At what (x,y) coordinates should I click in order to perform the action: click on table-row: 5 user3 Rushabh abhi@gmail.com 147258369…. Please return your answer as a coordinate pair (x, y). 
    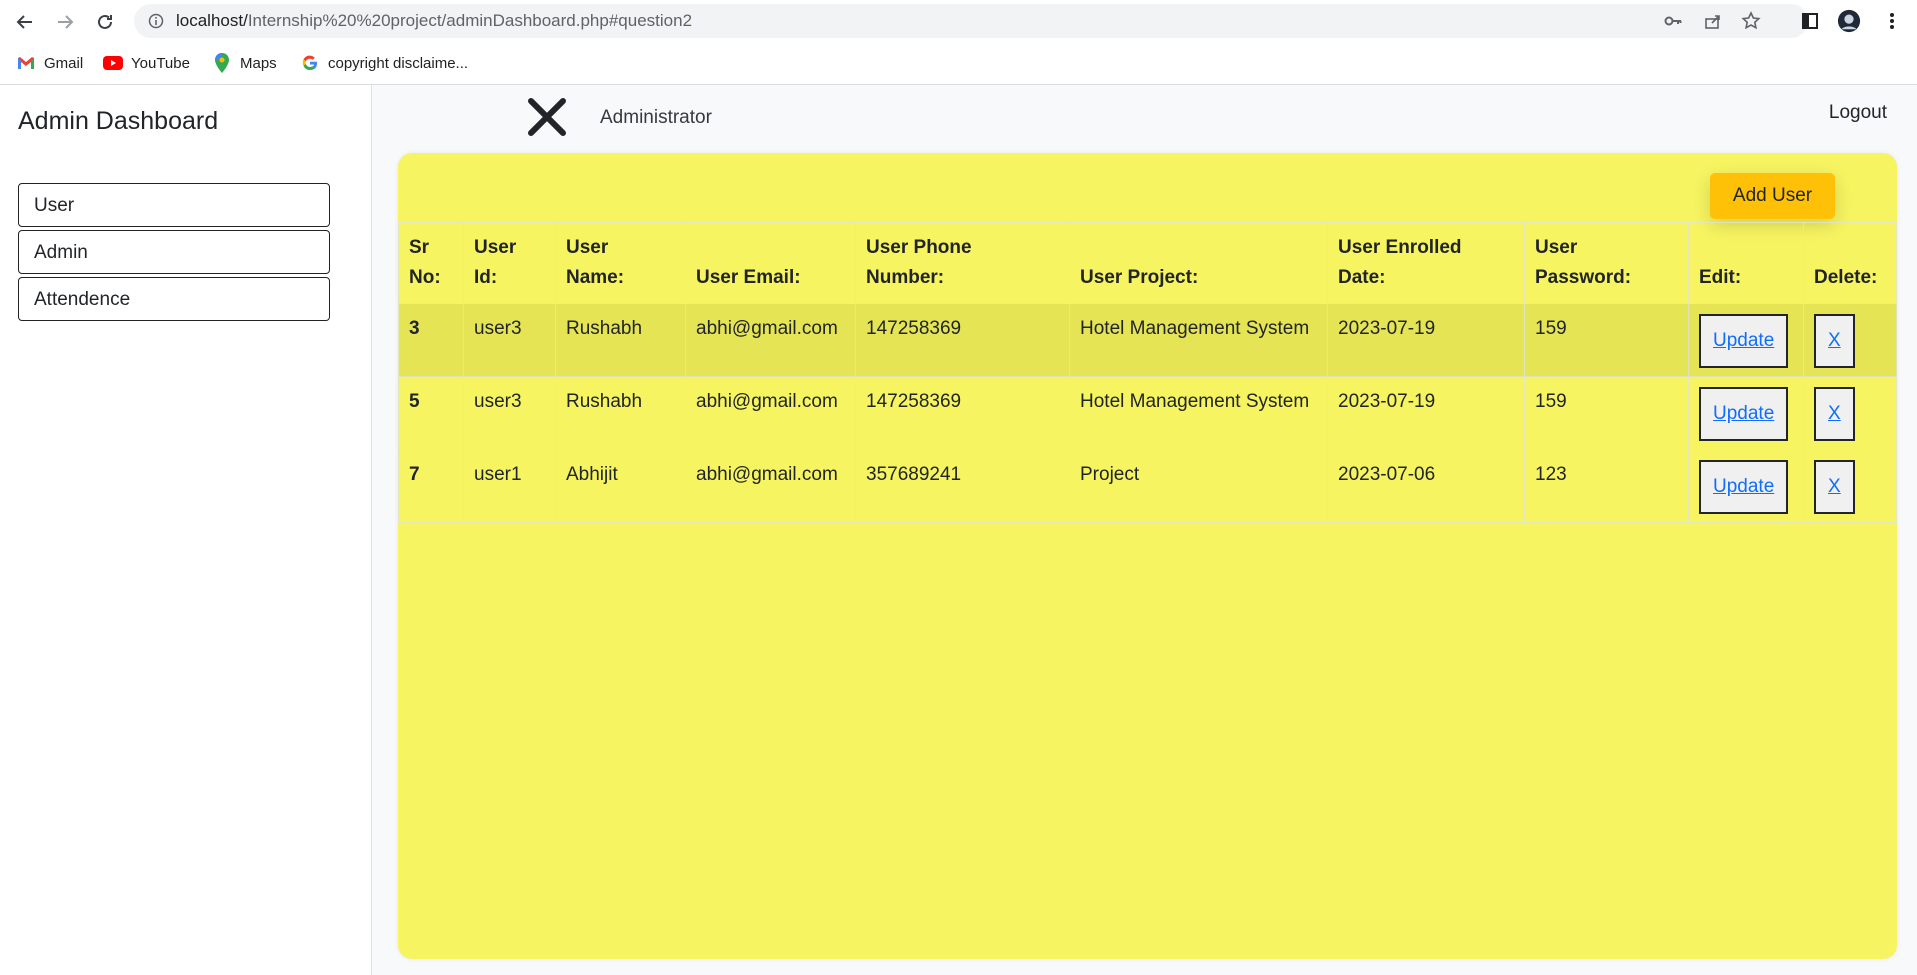
    Looking at the image, I should click on (1147, 413).